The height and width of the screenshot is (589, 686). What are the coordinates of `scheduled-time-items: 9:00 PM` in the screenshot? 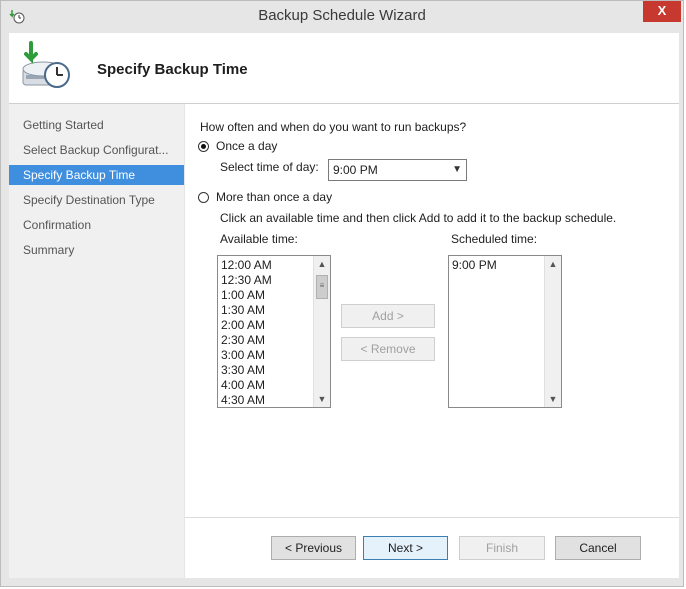 It's located at (474, 265).